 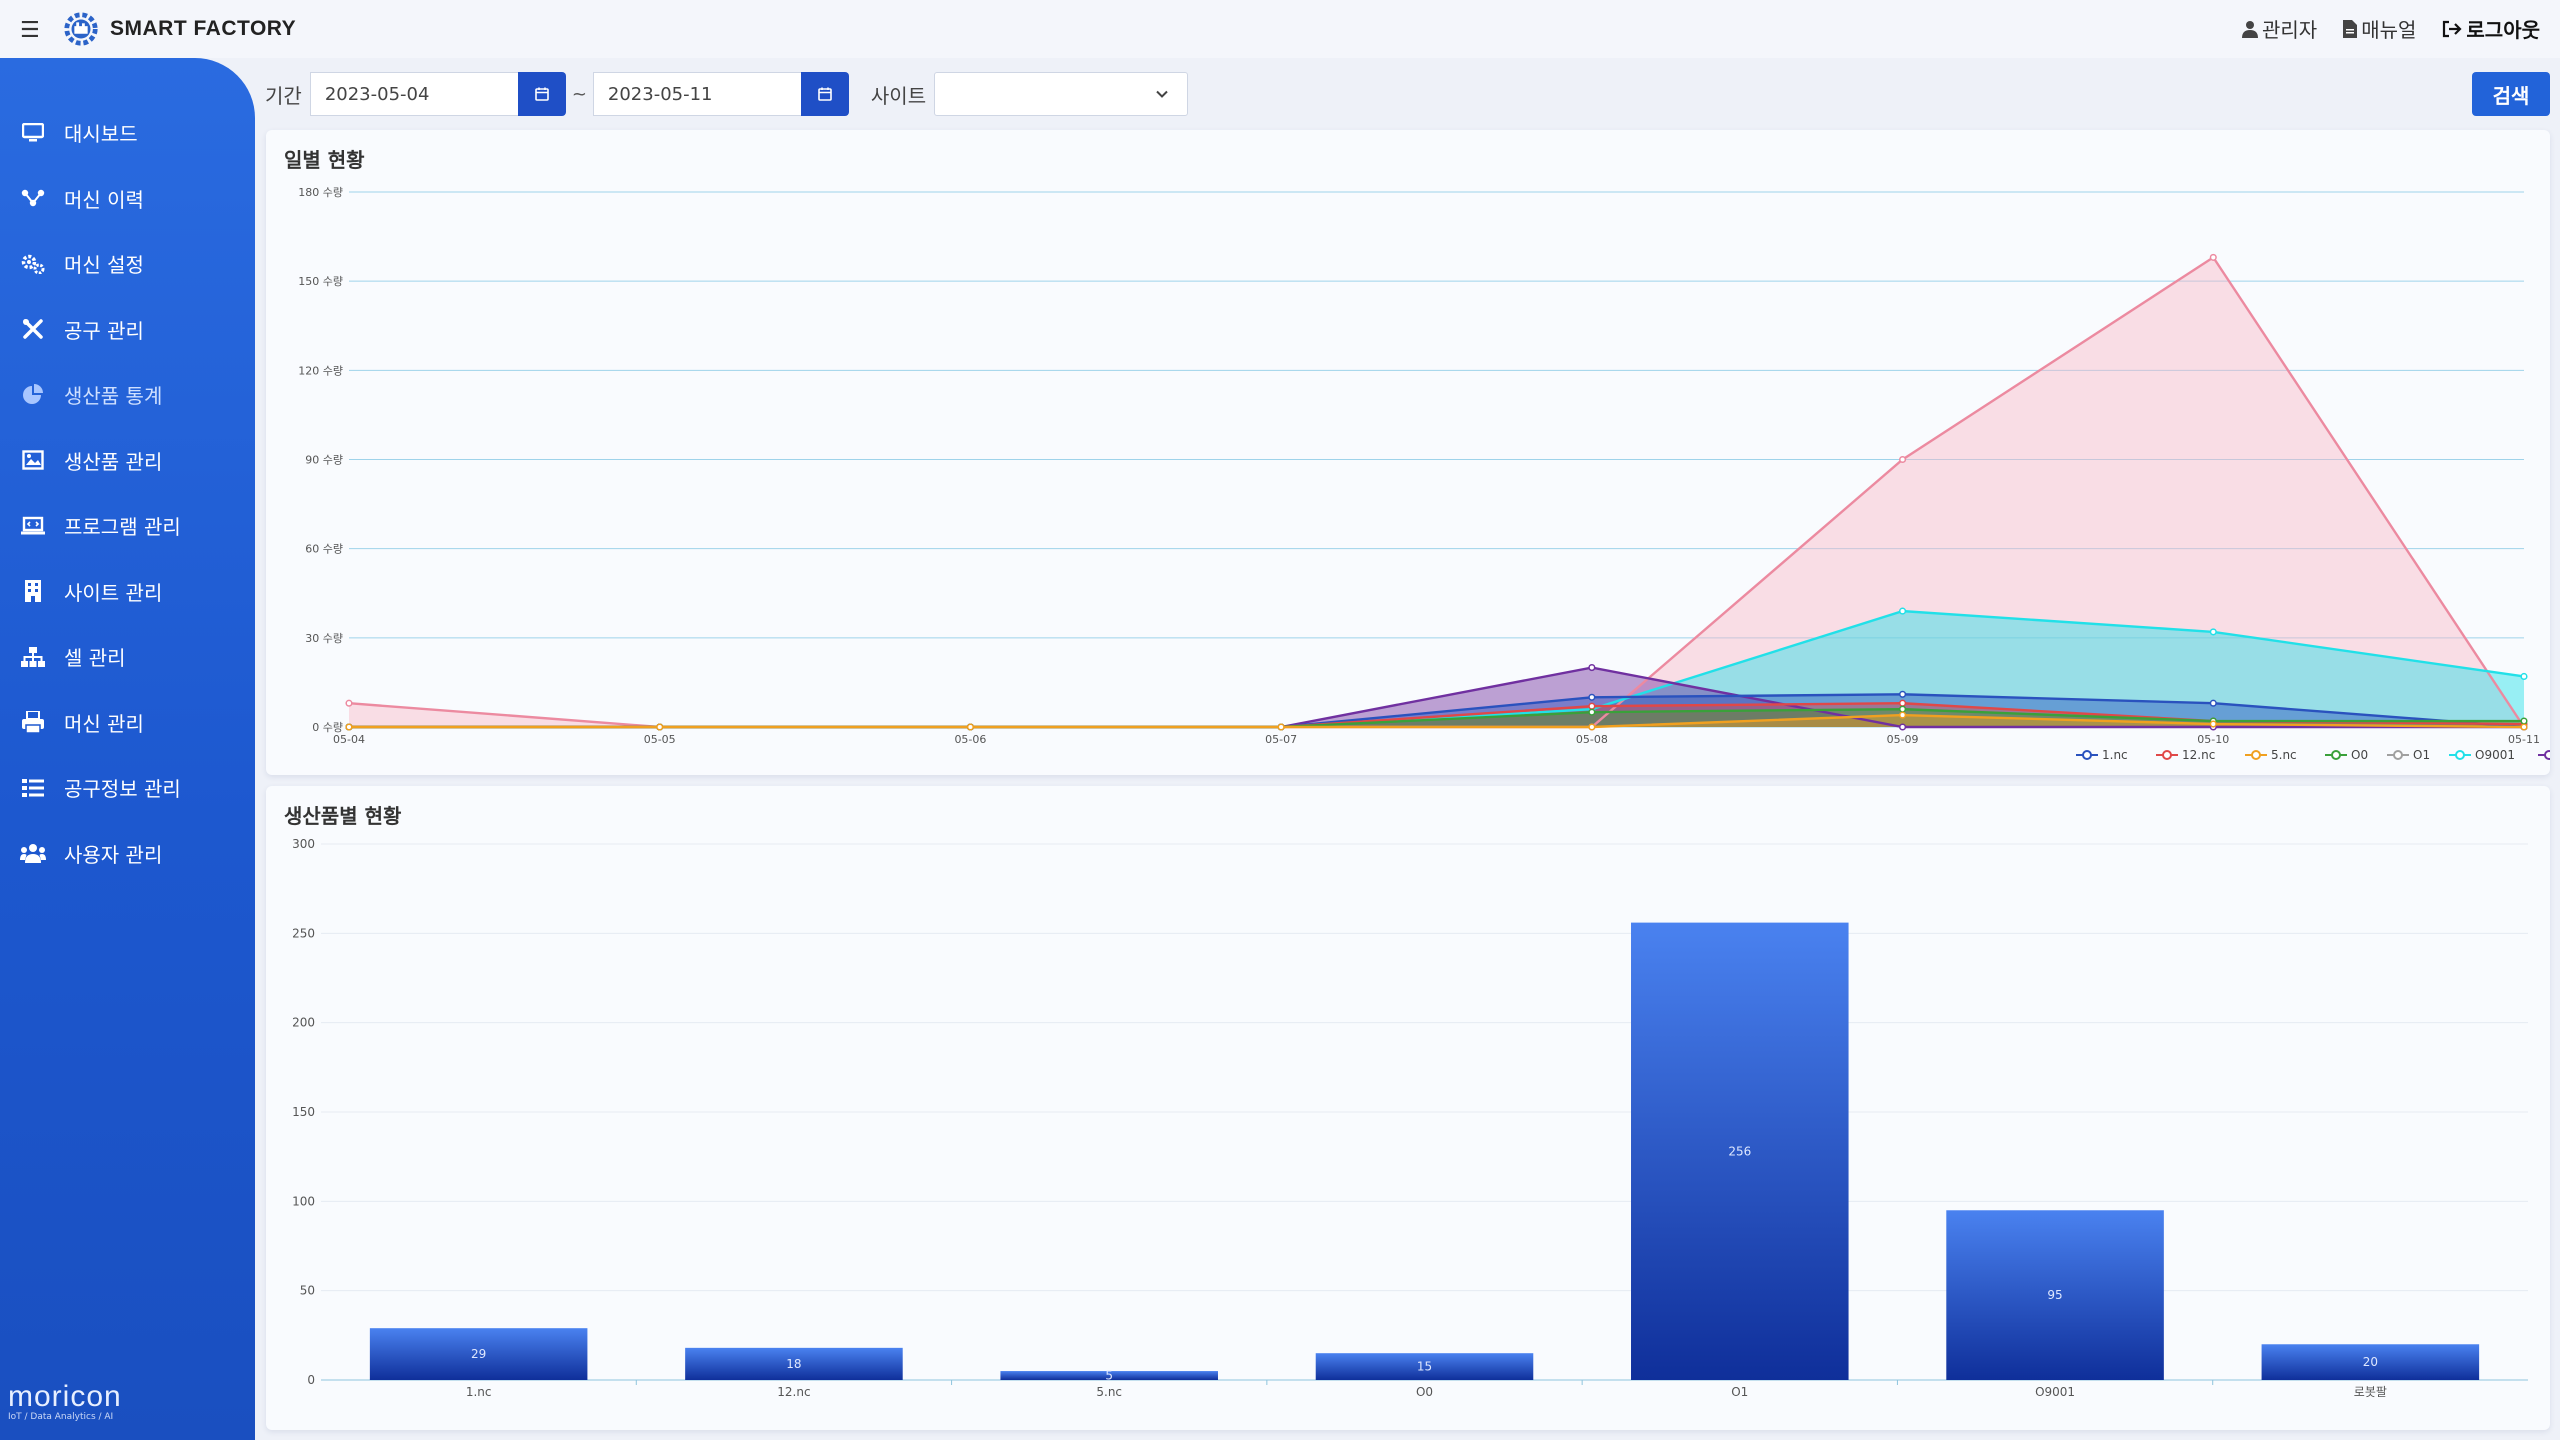 I want to click on app-logo: SMART FACTORY, so click(x=179, y=29).